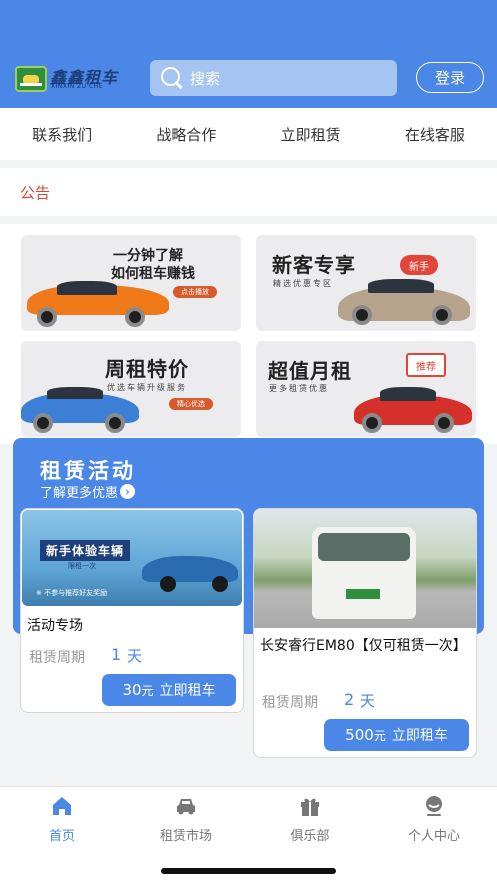  Describe the element at coordinates (131, 283) in the screenshot. I see `promo-card-how-to-earn: 一分钟了解 如何租车赚钱 点击播放` at that location.